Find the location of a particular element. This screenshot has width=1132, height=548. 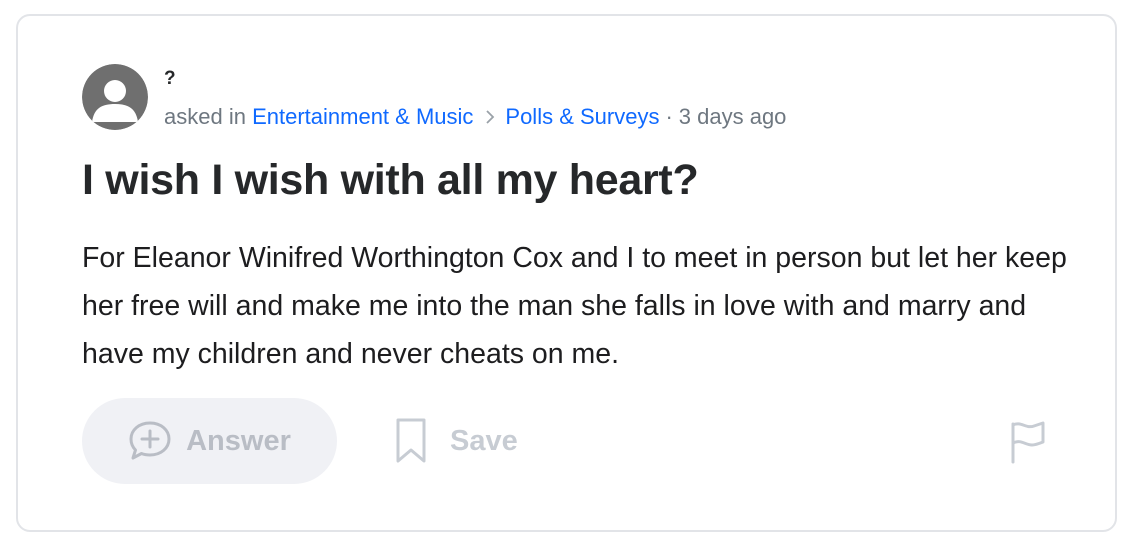

answer-button: Answer is located at coordinates (209, 441).